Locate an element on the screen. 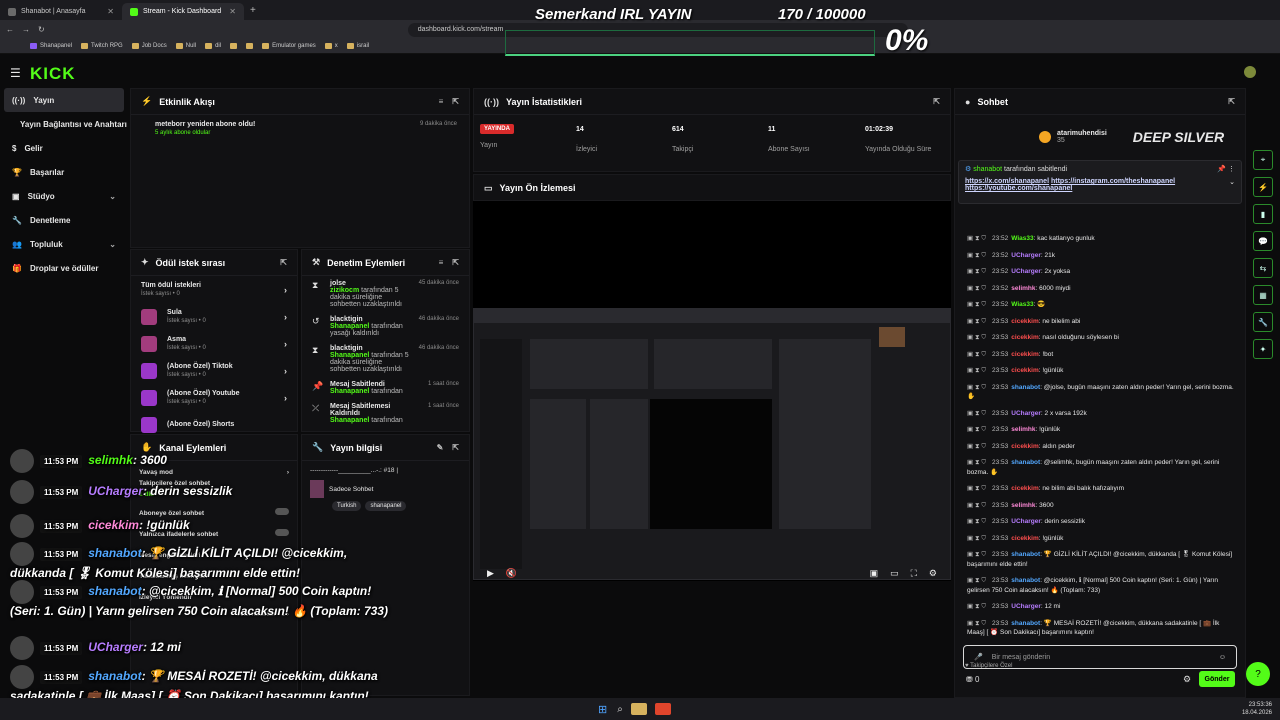 The width and height of the screenshot is (1280, 720). sidebar-item-studyo: ▣ Stüdyo ⌄ is located at coordinates (64, 196).